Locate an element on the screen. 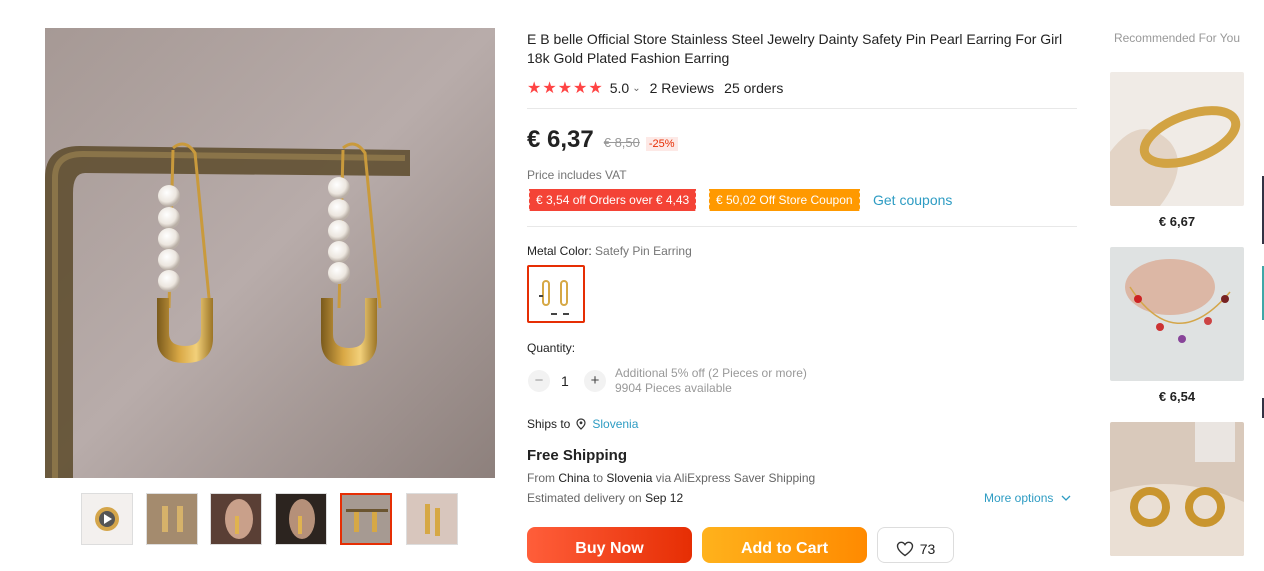  metal-color-label: Metal Color: Satefy Pin Earring is located at coordinates (609, 251).